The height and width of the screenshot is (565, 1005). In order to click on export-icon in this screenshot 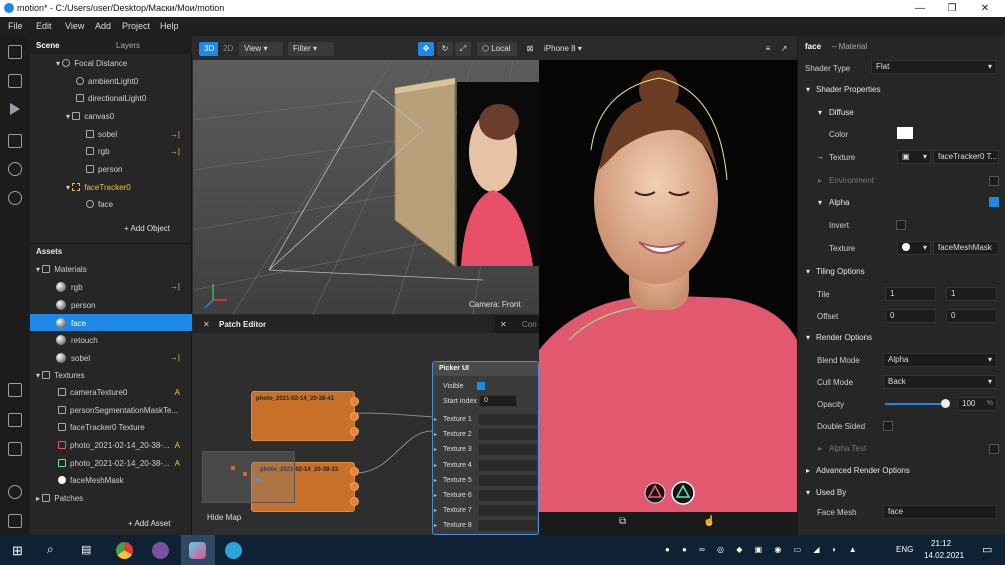, I will do `click(15, 420)`.